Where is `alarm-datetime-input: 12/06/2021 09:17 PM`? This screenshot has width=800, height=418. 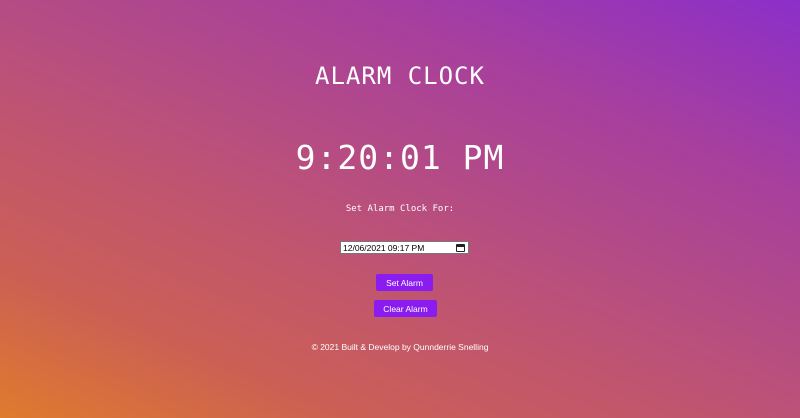
alarm-datetime-input: 12/06/2021 09:17 PM is located at coordinates (404, 247).